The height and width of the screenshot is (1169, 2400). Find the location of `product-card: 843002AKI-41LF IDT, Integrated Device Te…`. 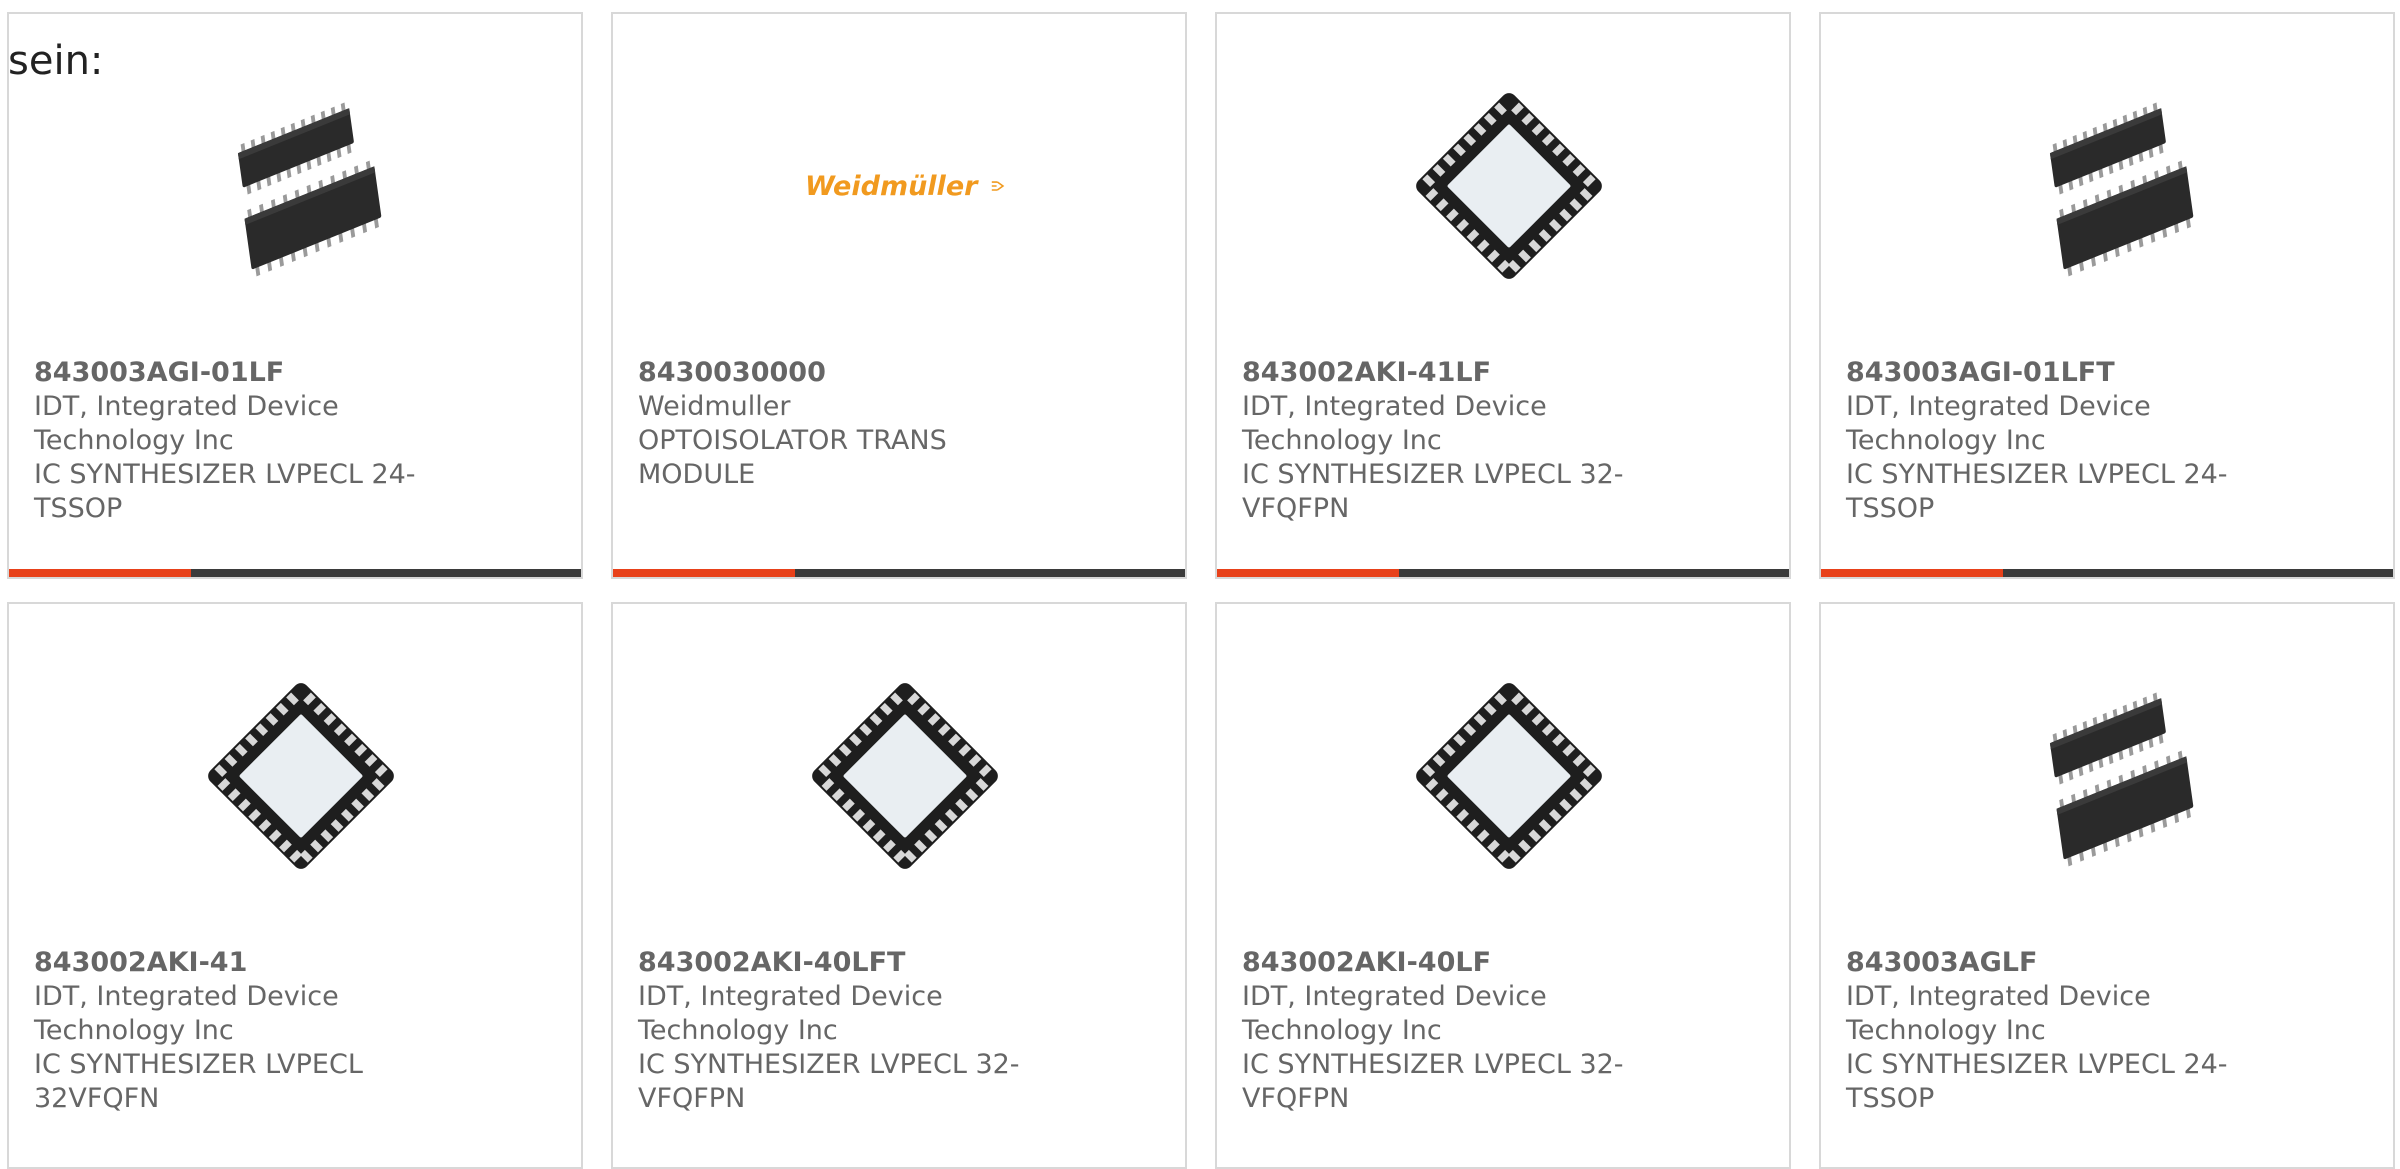

product-card: 843002AKI-41LF IDT, Integrated Device Te… is located at coordinates (1503, 295).